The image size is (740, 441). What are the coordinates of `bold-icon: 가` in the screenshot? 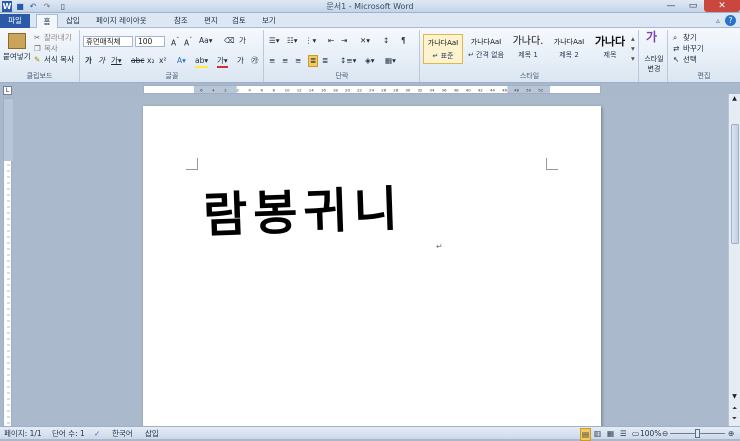 It's located at (88, 61).